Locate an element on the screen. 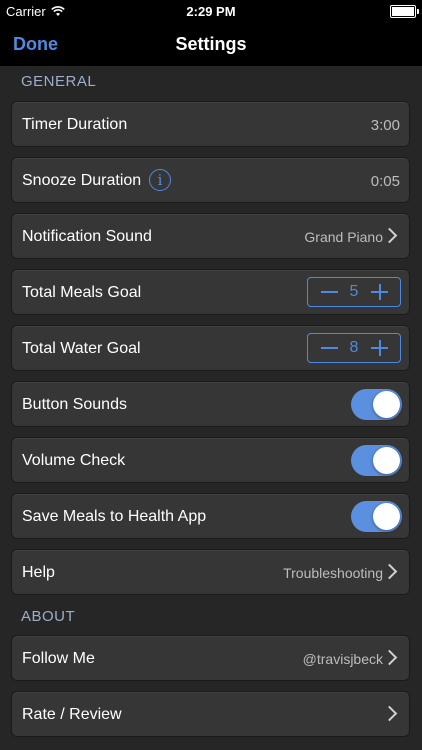 The width and height of the screenshot is (422, 750). notification-sound-value: Grand Piano is located at coordinates (343, 237).